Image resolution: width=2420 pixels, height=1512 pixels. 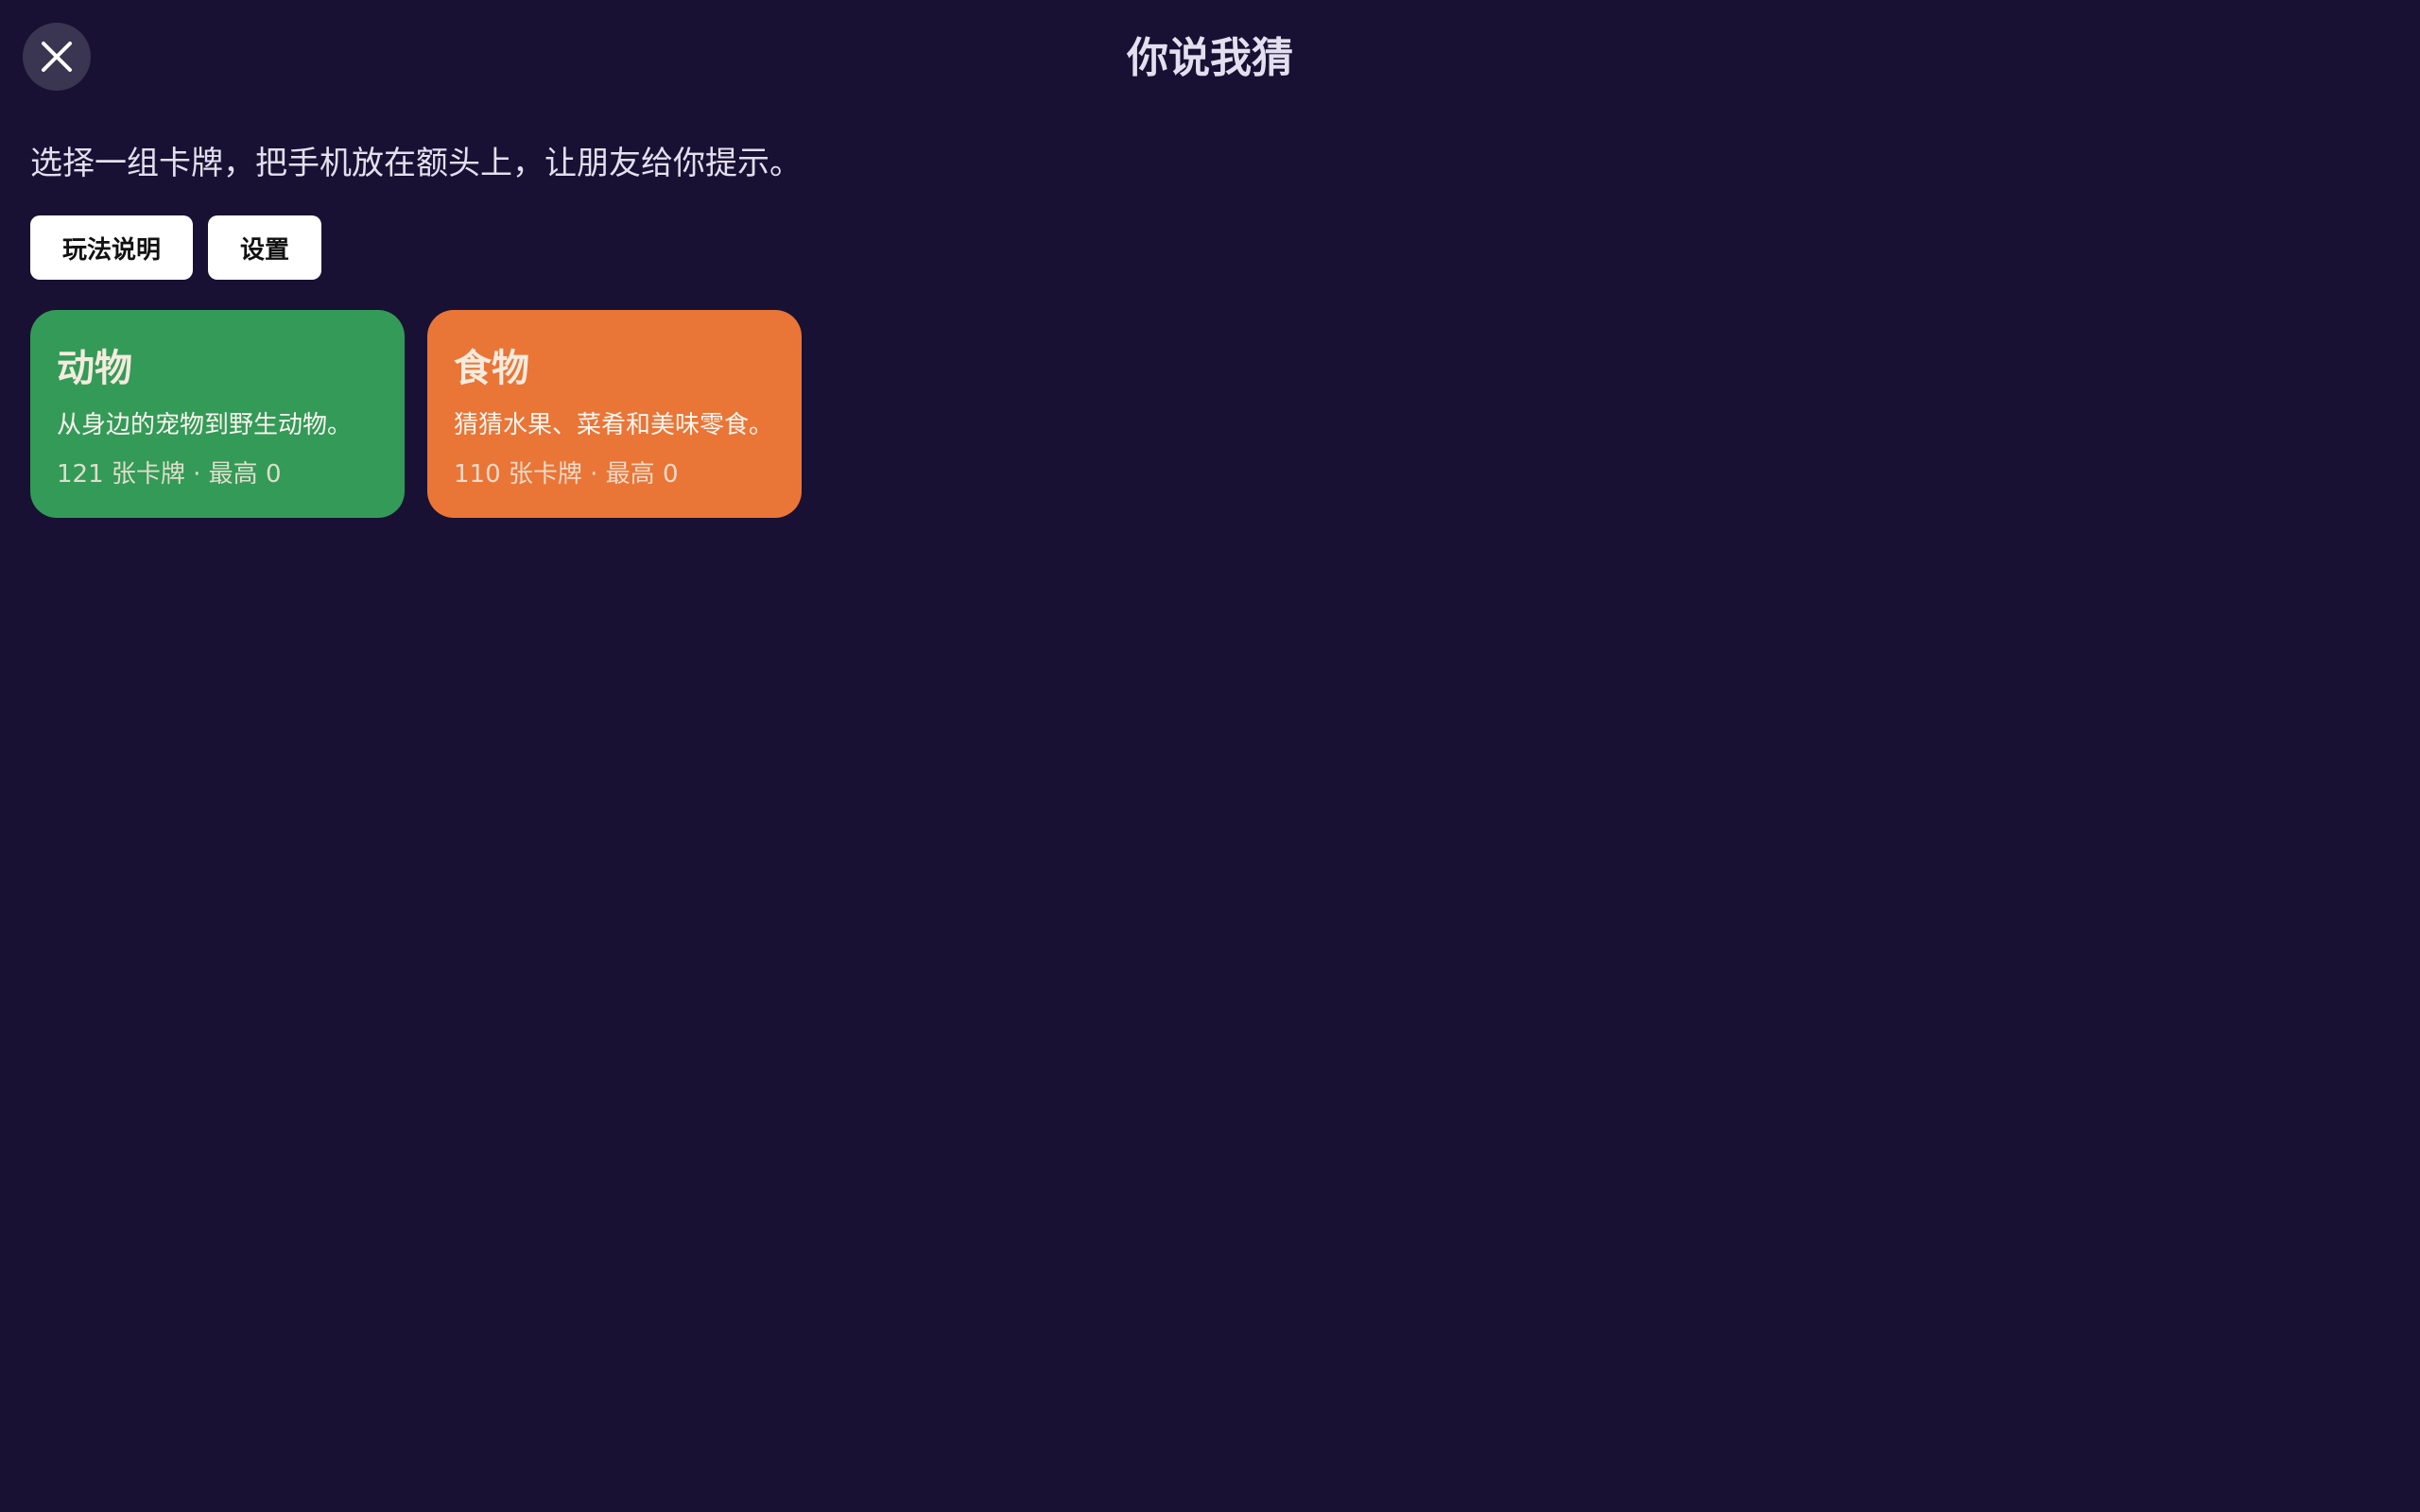 What do you see at coordinates (614, 425) in the screenshot?
I see `deck-description: 猜猜水果、菜肴和美味零食。` at bounding box center [614, 425].